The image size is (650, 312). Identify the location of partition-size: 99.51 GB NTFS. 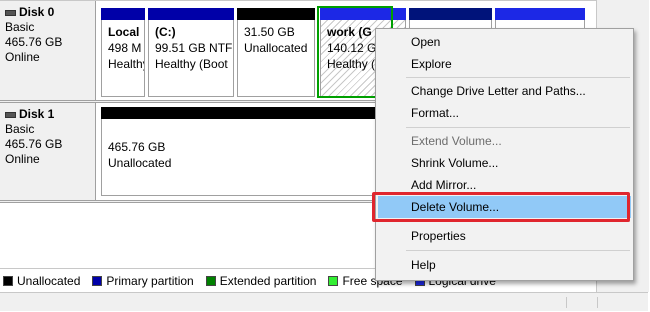
(194, 48).